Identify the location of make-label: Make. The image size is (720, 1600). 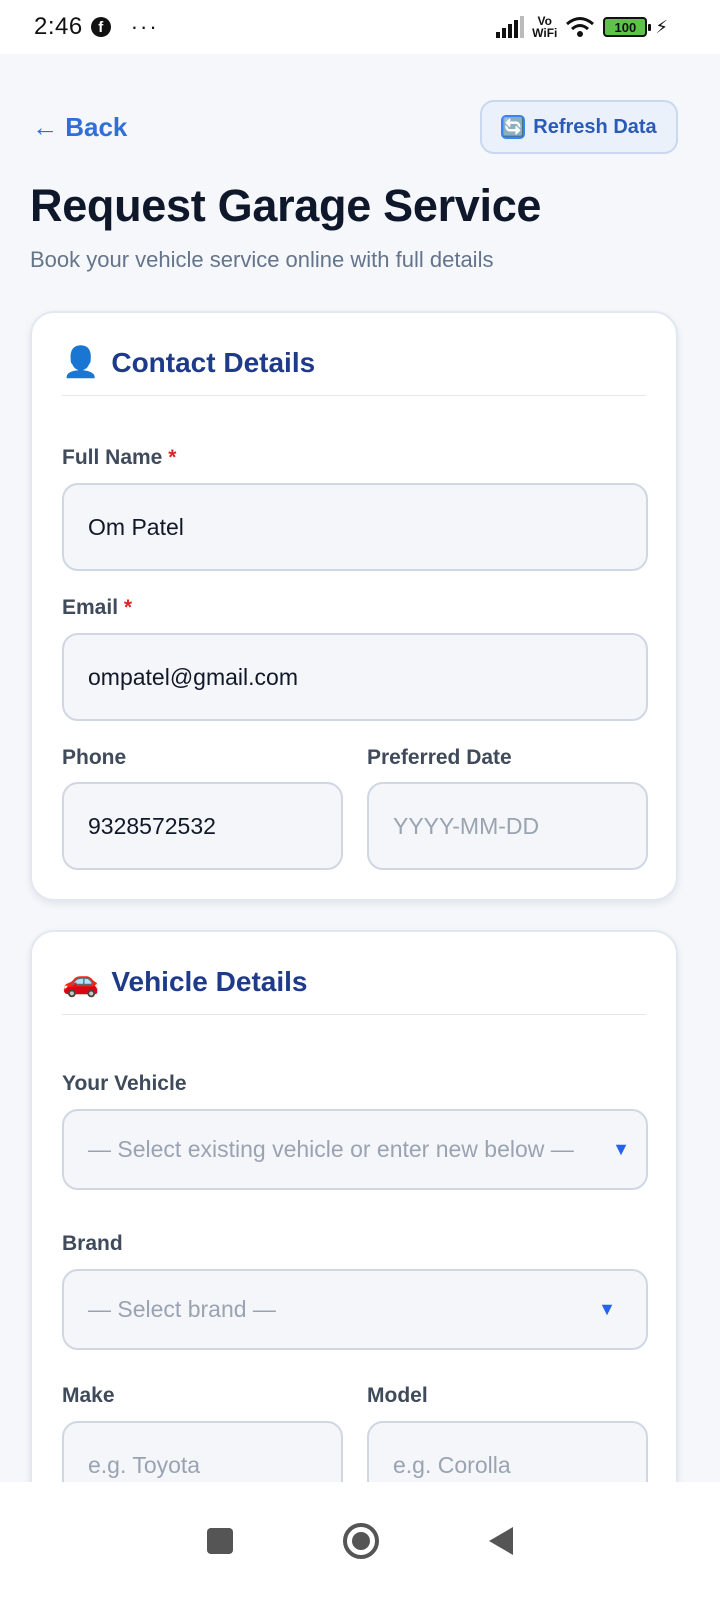
(88, 1395).